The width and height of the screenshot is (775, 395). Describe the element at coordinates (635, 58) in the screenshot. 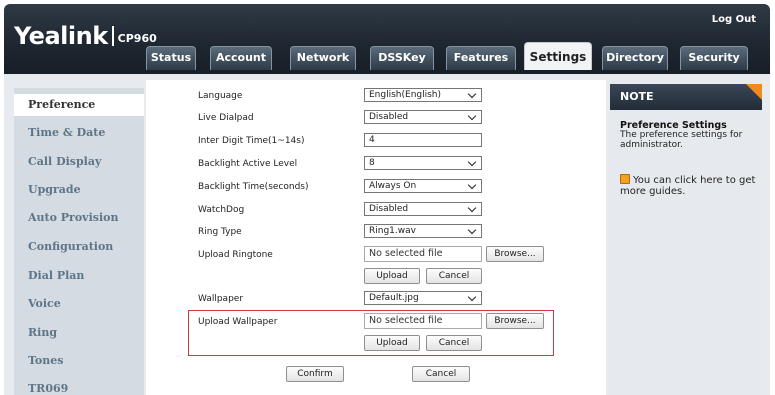

I see `tab-directory: Directory` at that location.